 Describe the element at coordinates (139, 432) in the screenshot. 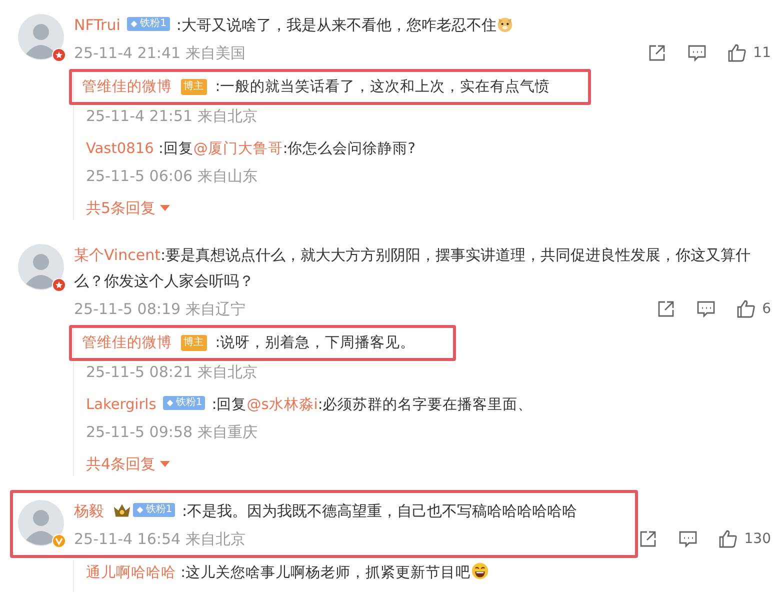

I see `reply-time: 25-11-5 09:58` at that location.